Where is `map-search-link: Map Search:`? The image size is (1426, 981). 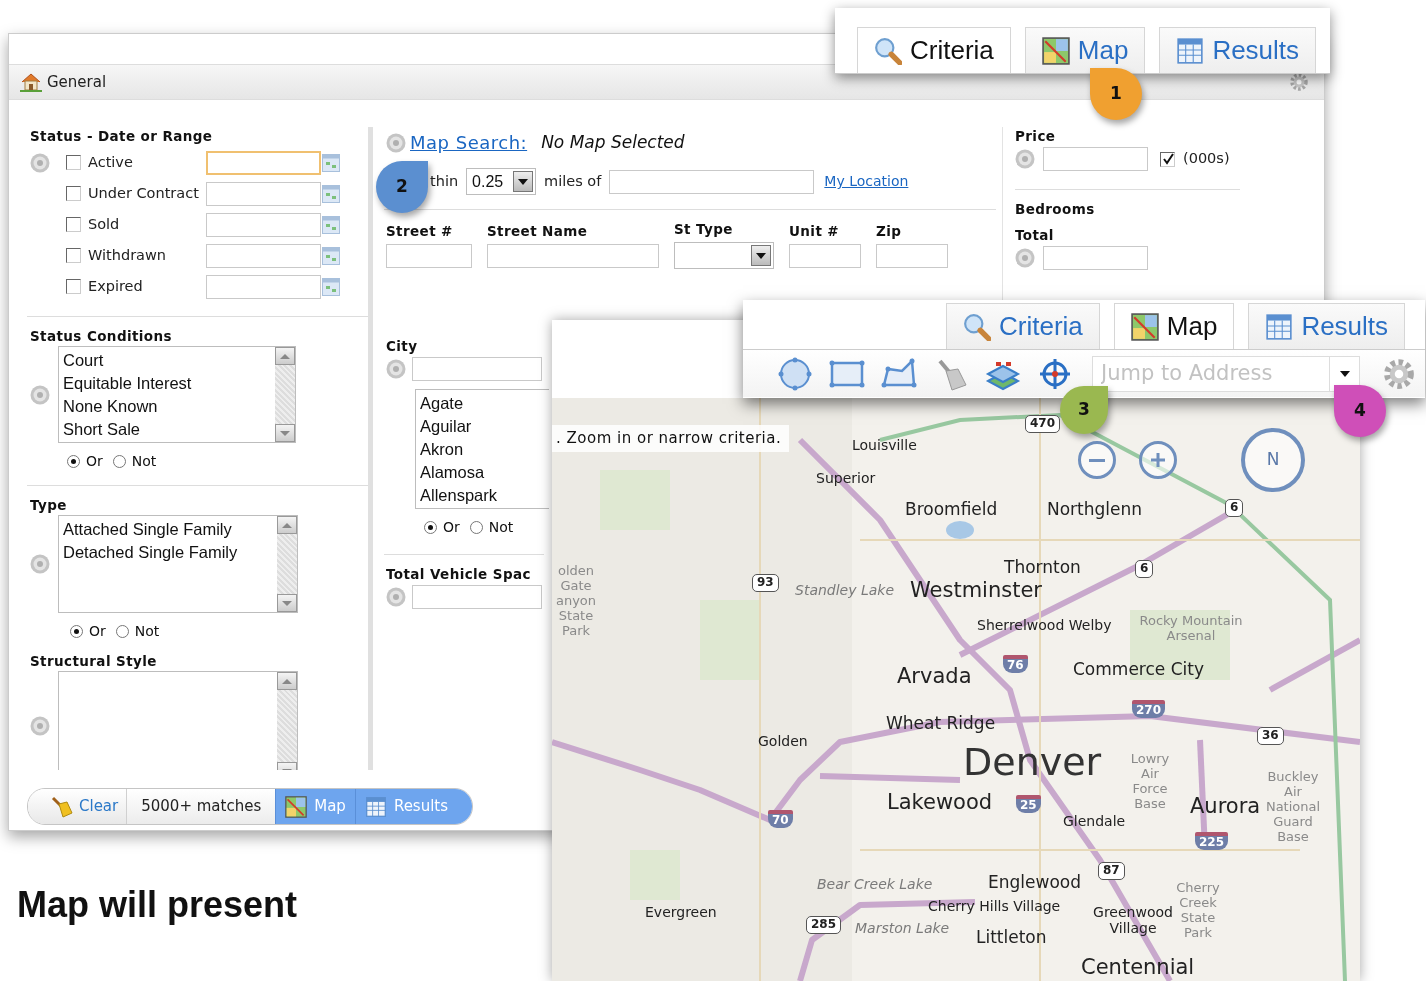
map-search-link: Map Search: is located at coordinates (469, 142).